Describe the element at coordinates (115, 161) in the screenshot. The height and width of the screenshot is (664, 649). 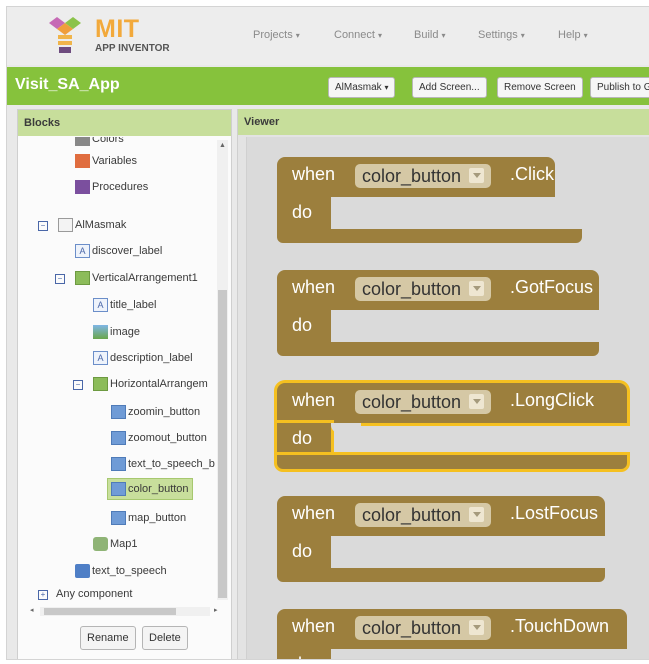
I see `tree-item-label: Variables` at that location.